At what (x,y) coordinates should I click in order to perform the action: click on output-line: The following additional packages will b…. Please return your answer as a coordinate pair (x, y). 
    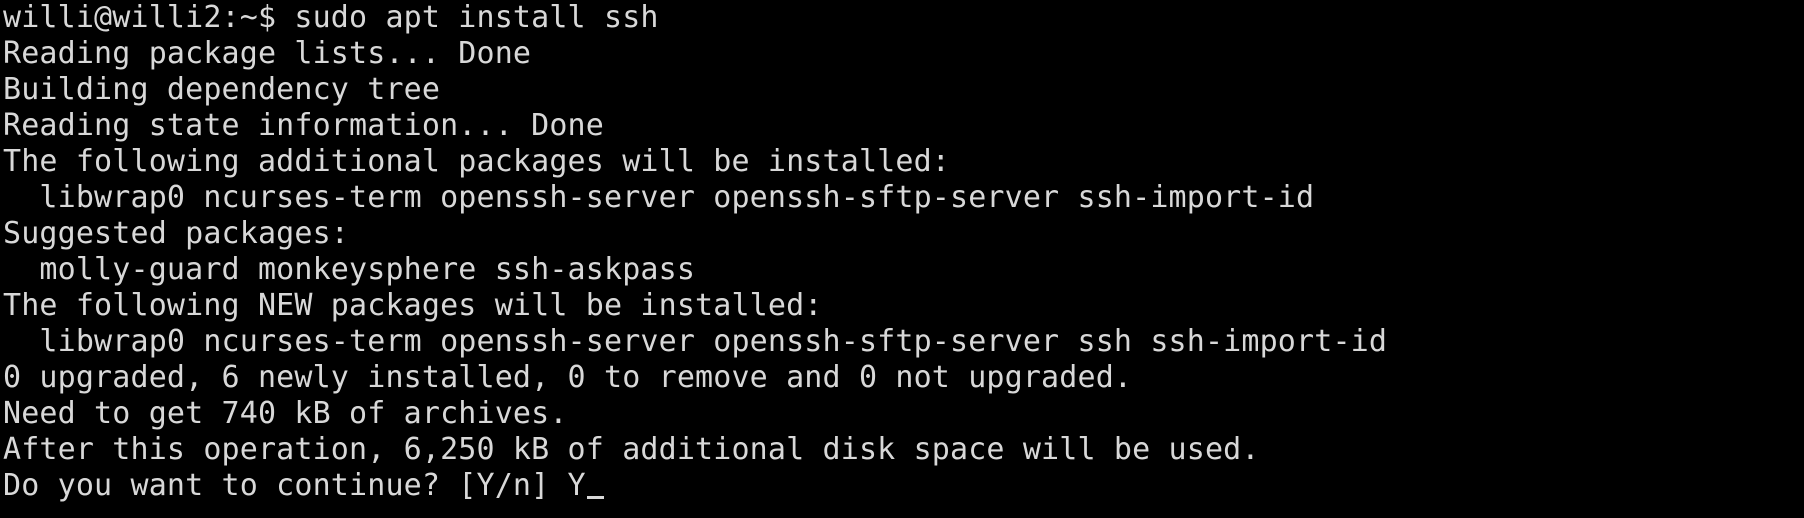
    Looking at the image, I should click on (476, 161).